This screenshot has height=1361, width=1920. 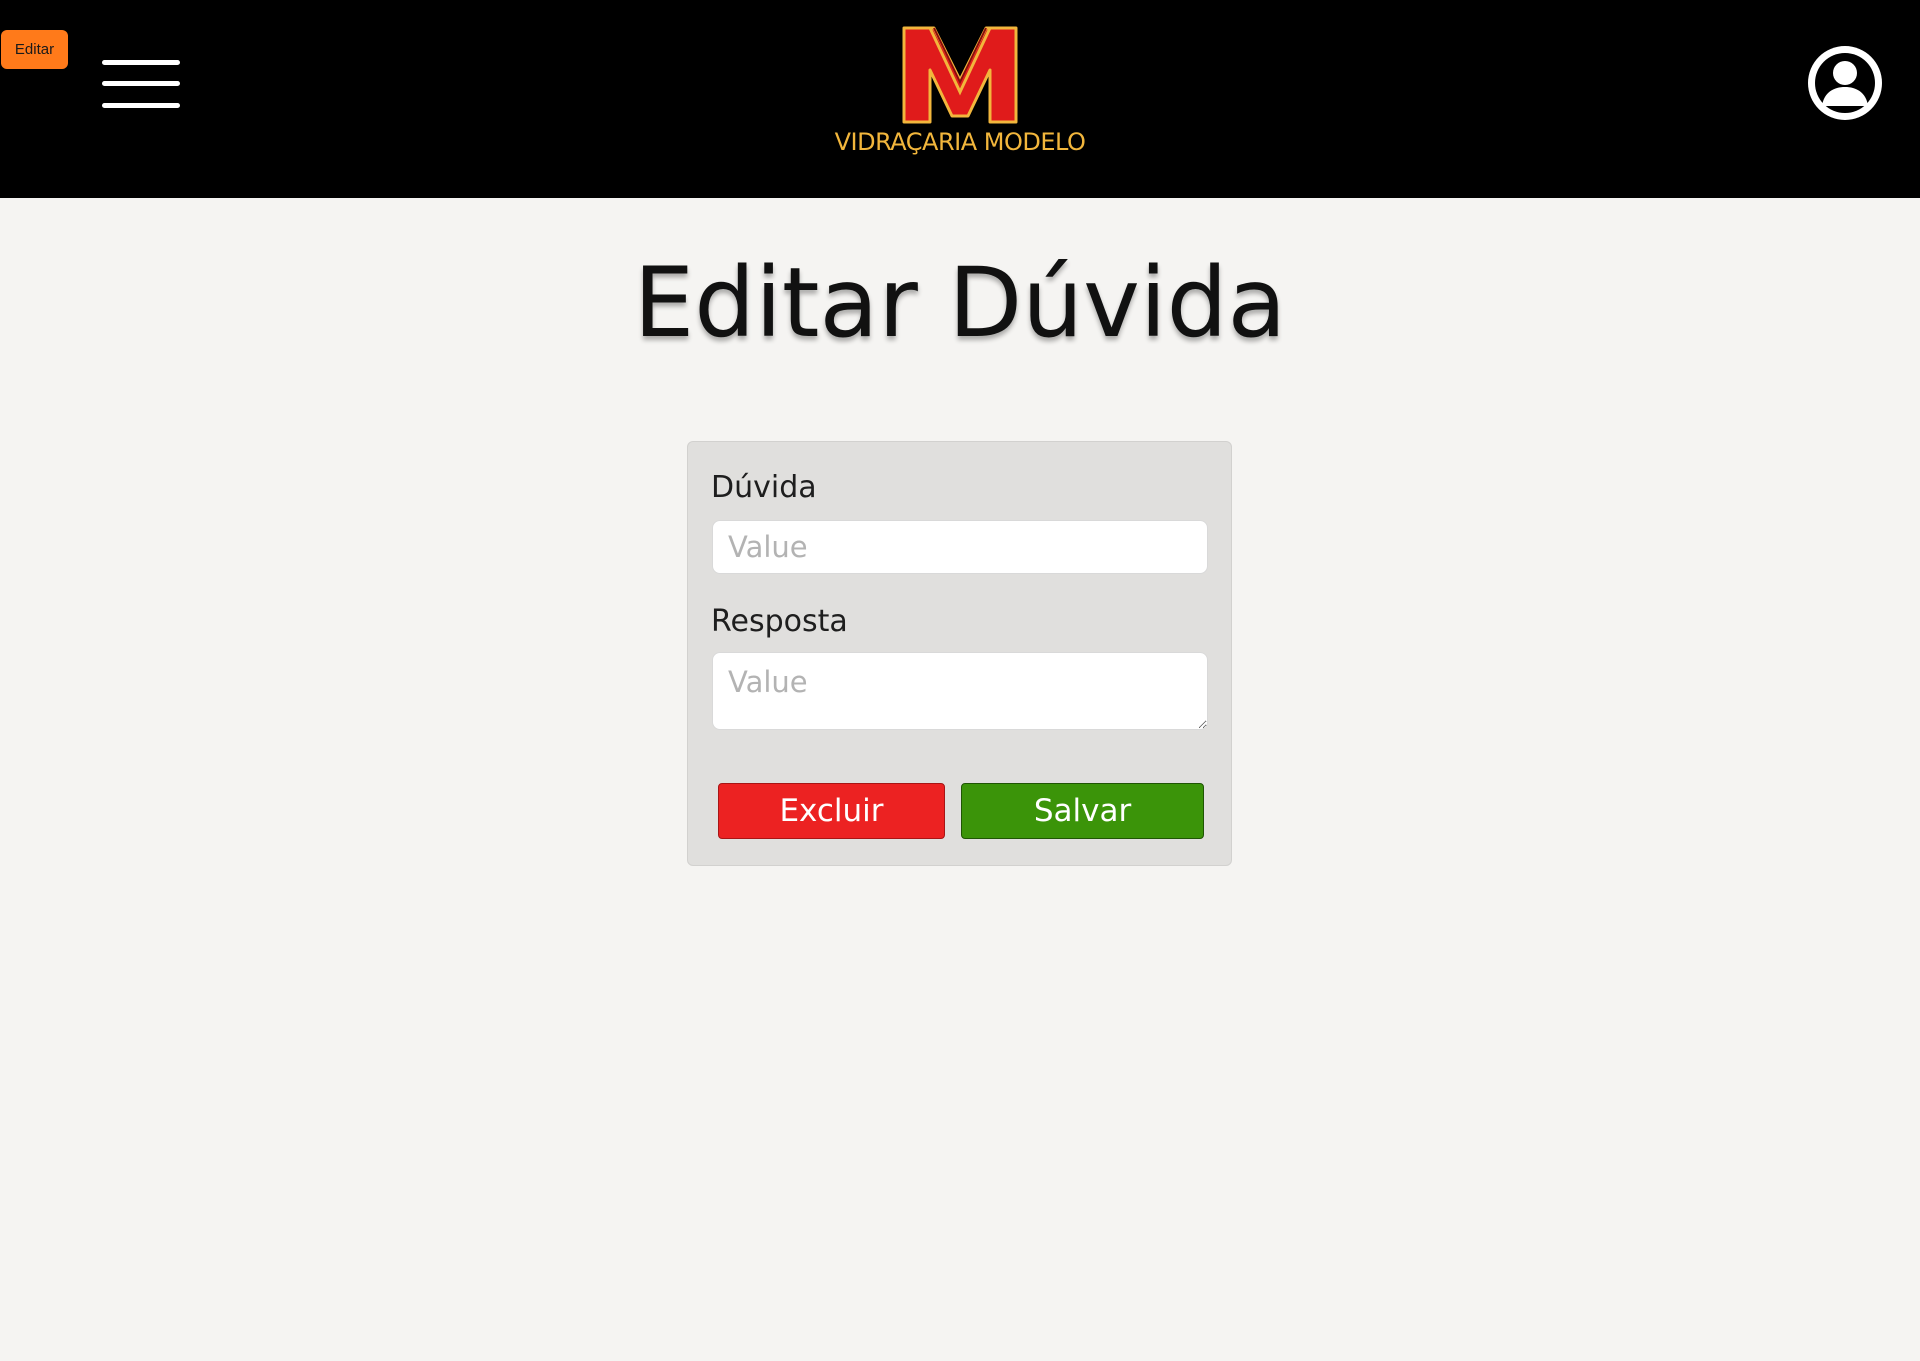 I want to click on question-label: Dúvida, so click(x=764, y=487).